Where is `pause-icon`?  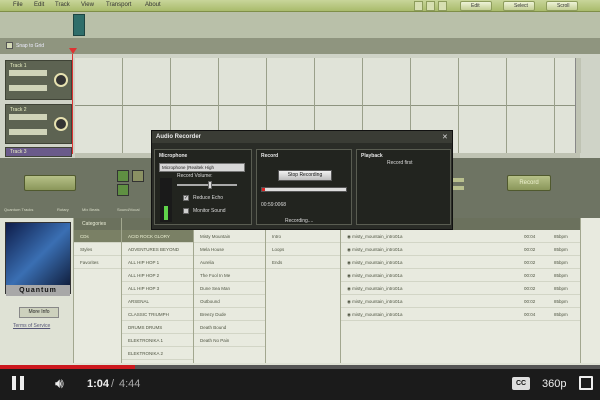 pause-icon is located at coordinates (14, 383).